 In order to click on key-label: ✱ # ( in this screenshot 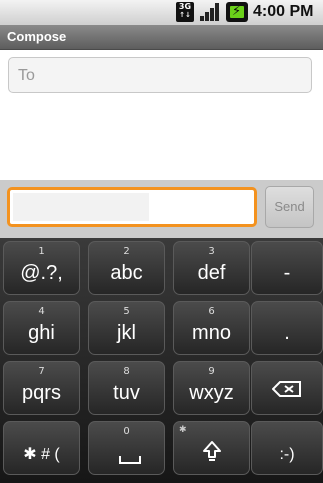, I will do `click(41, 454)`.